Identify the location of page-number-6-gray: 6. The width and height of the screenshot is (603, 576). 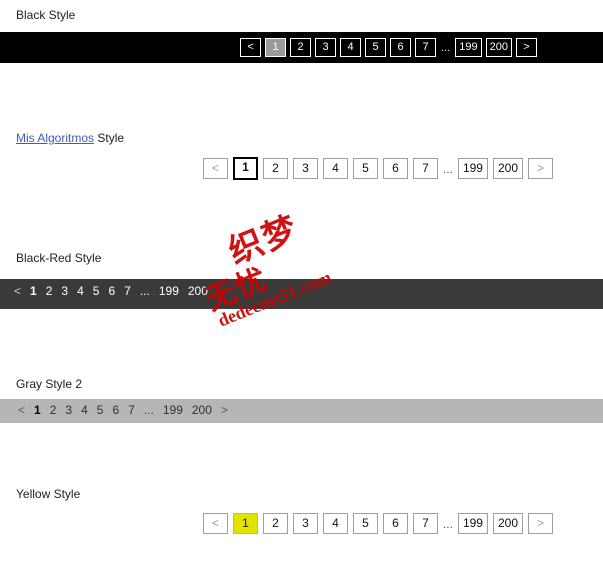
(115, 410).